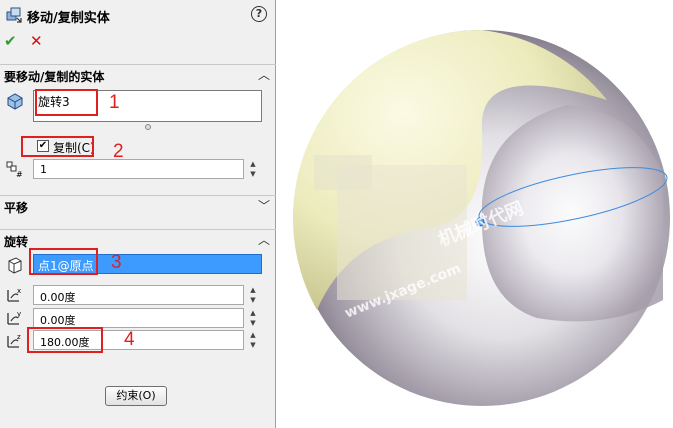 Image resolution: width=673 pixels, height=428 pixels. Describe the element at coordinates (118, 151) in the screenshot. I see `callout-number-2: 2` at that location.